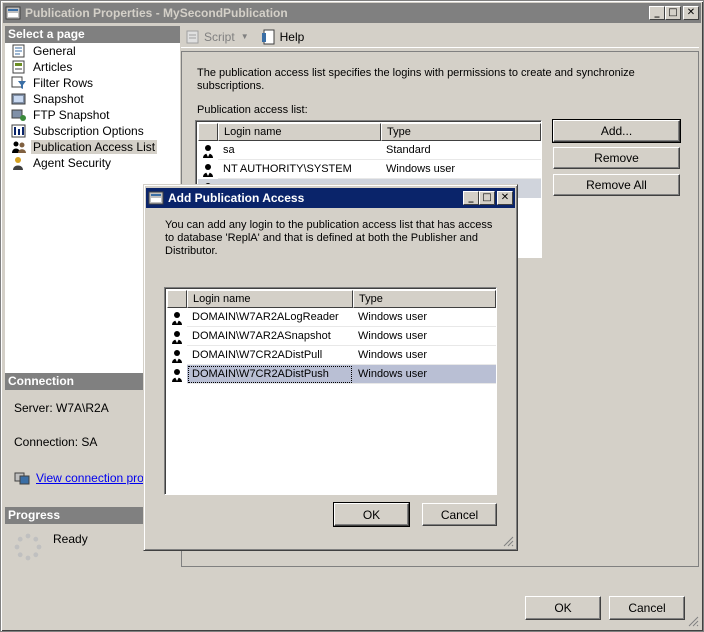 The image size is (704, 632). Describe the element at coordinates (244, 36) in the screenshot. I see `chevron-down-icon: ▼` at that location.